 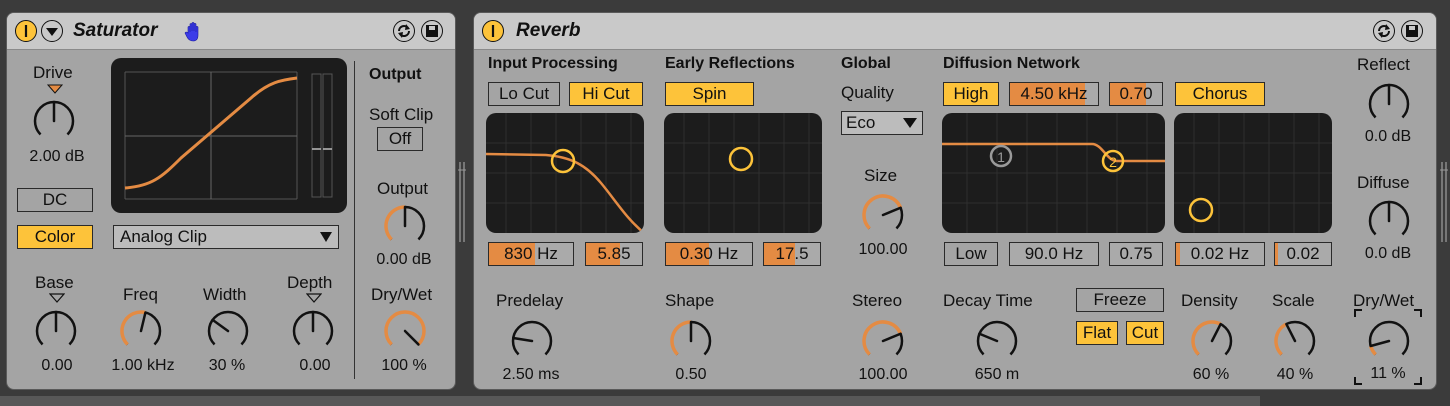 What do you see at coordinates (532, 341) in the screenshot?
I see `predelay-knob` at bounding box center [532, 341].